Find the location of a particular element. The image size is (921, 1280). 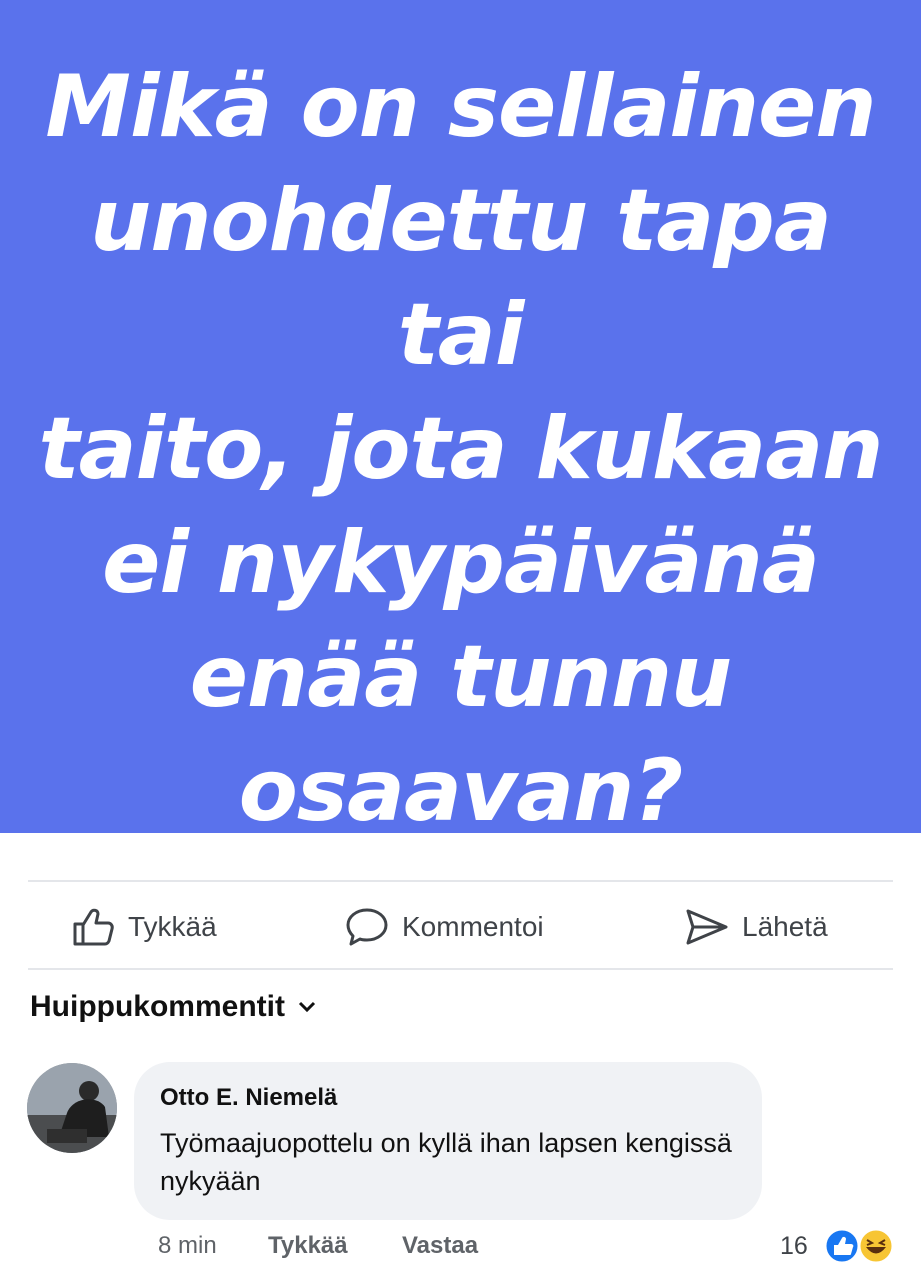

like-icon is located at coordinates (842, 1246).